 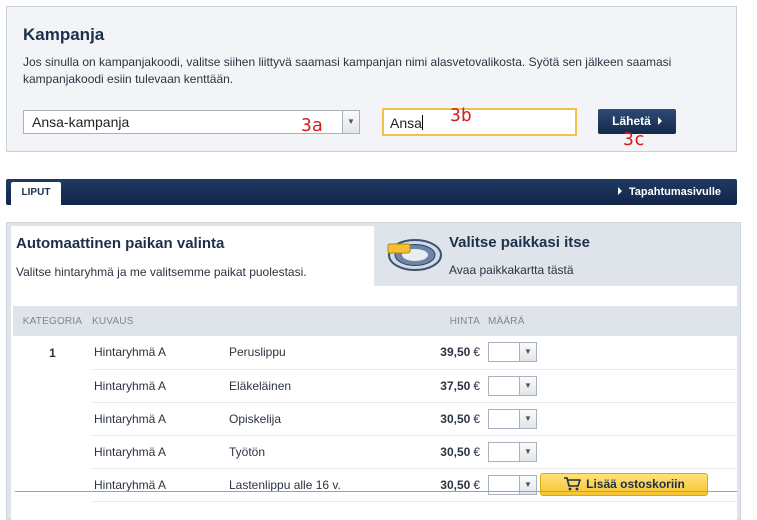 What do you see at coordinates (511, 270) in the screenshot?
I see `self-seat-description: Avaa paikkakartta tästä` at bounding box center [511, 270].